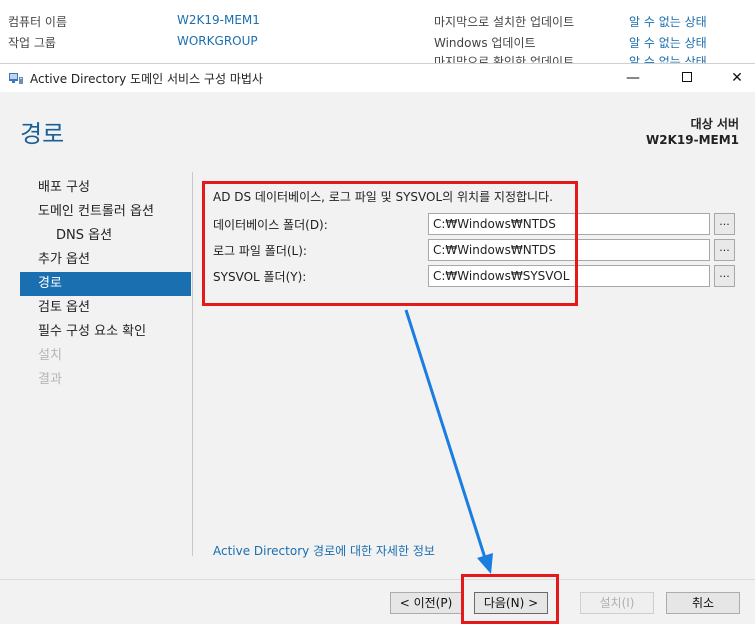 The width and height of the screenshot is (755, 624). I want to click on maximize-icon, so click(687, 76).